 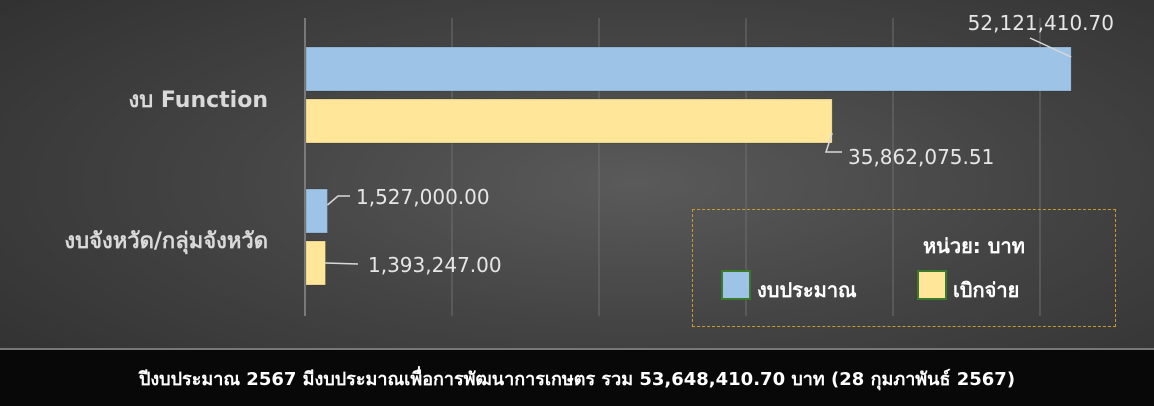 What do you see at coordinates (435, 265) in the screenshot?
I see `data-label: 1,393,247.00` at bounding box center [435, 265].